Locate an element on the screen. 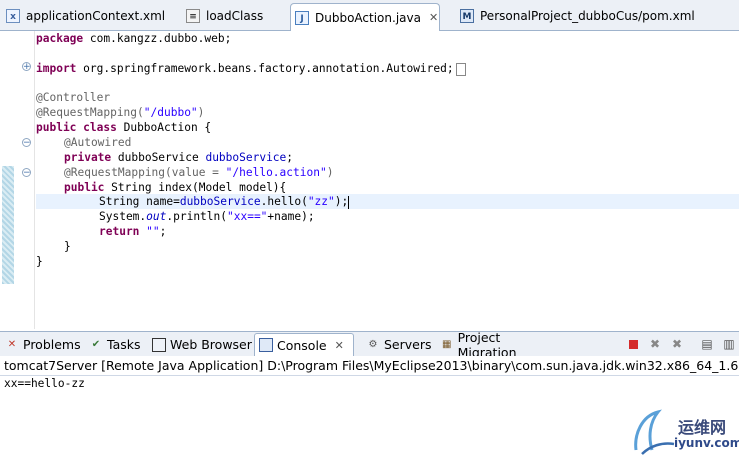 The width and height of the screenshot is (739, 464). tab-label: DubboAction.java is located at coordinates (368, 17).